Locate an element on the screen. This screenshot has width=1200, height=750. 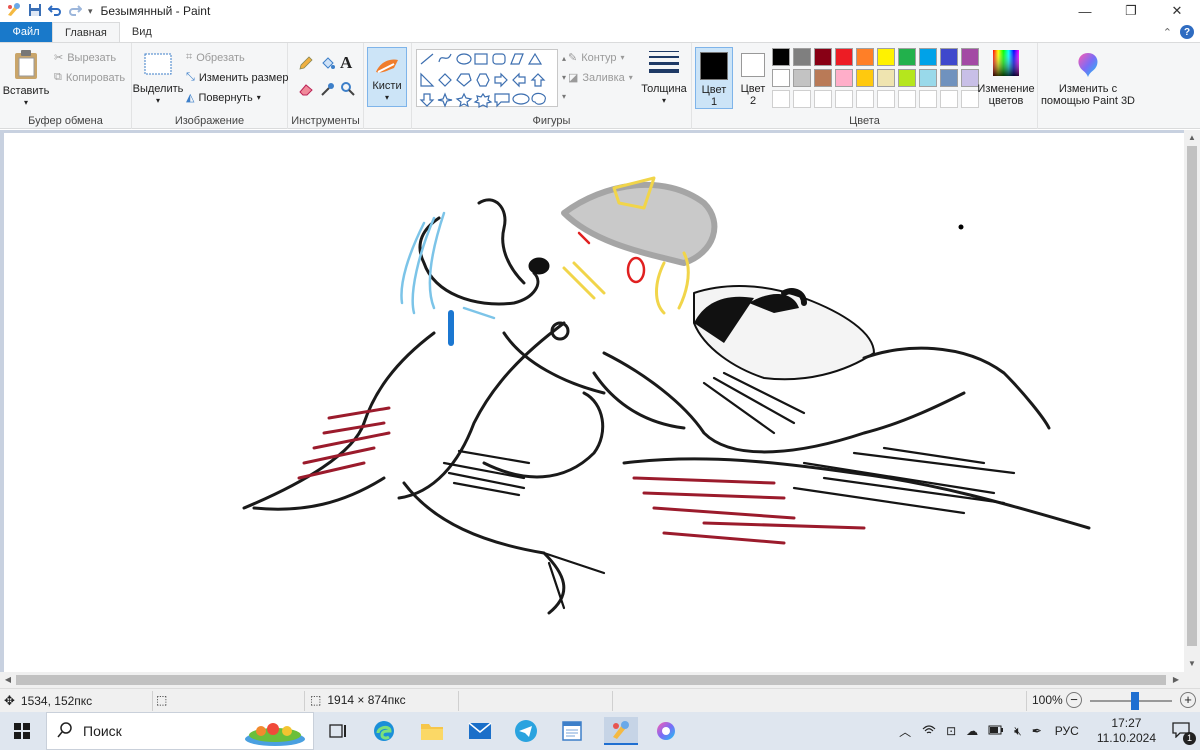
close-button: ✕ is located at coordinates (1177, 11).